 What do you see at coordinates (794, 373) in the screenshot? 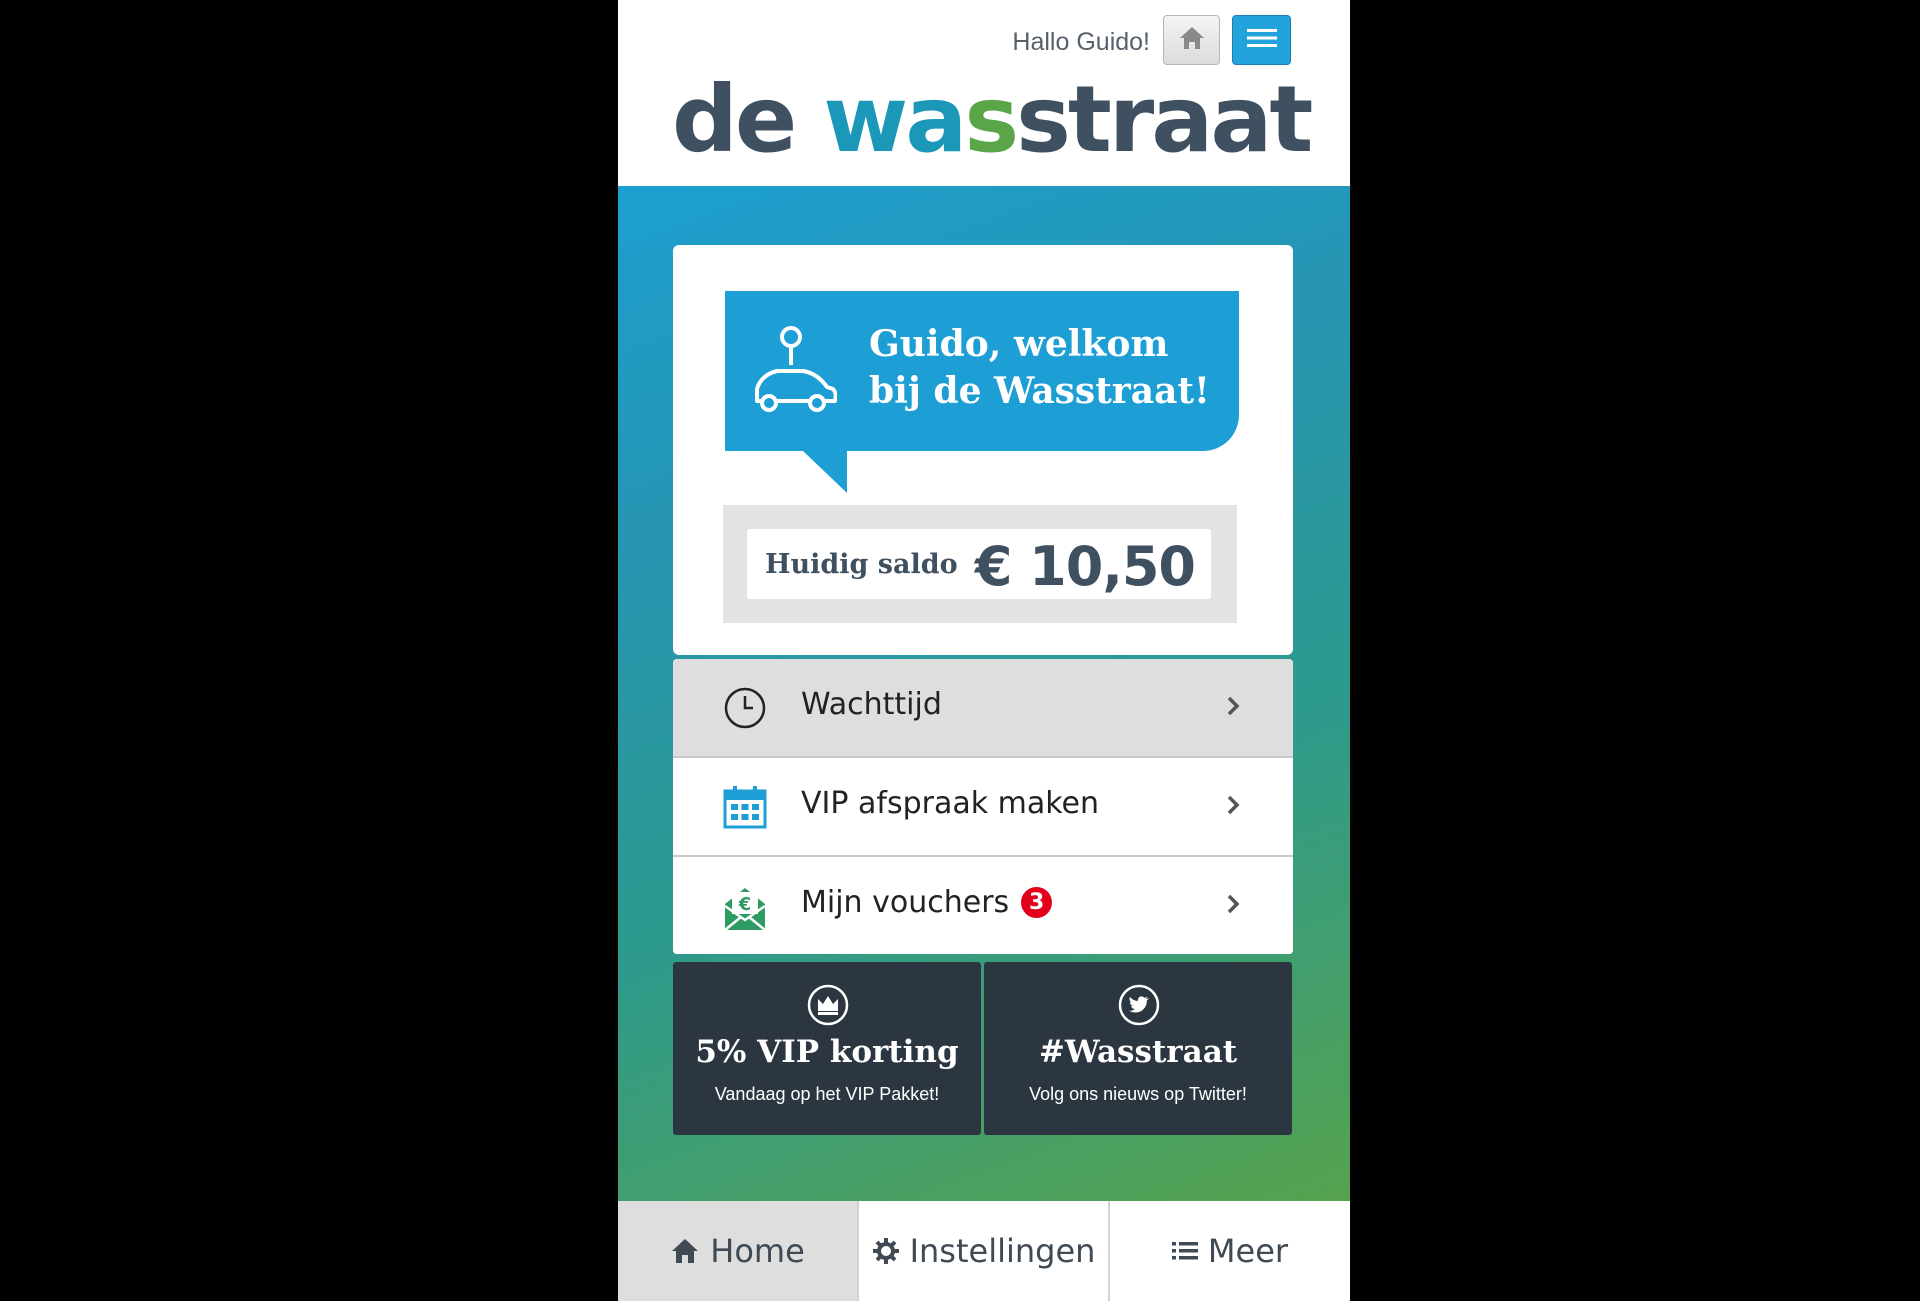
I see `car-location-pin-icon` at bounding box center [794, 373].